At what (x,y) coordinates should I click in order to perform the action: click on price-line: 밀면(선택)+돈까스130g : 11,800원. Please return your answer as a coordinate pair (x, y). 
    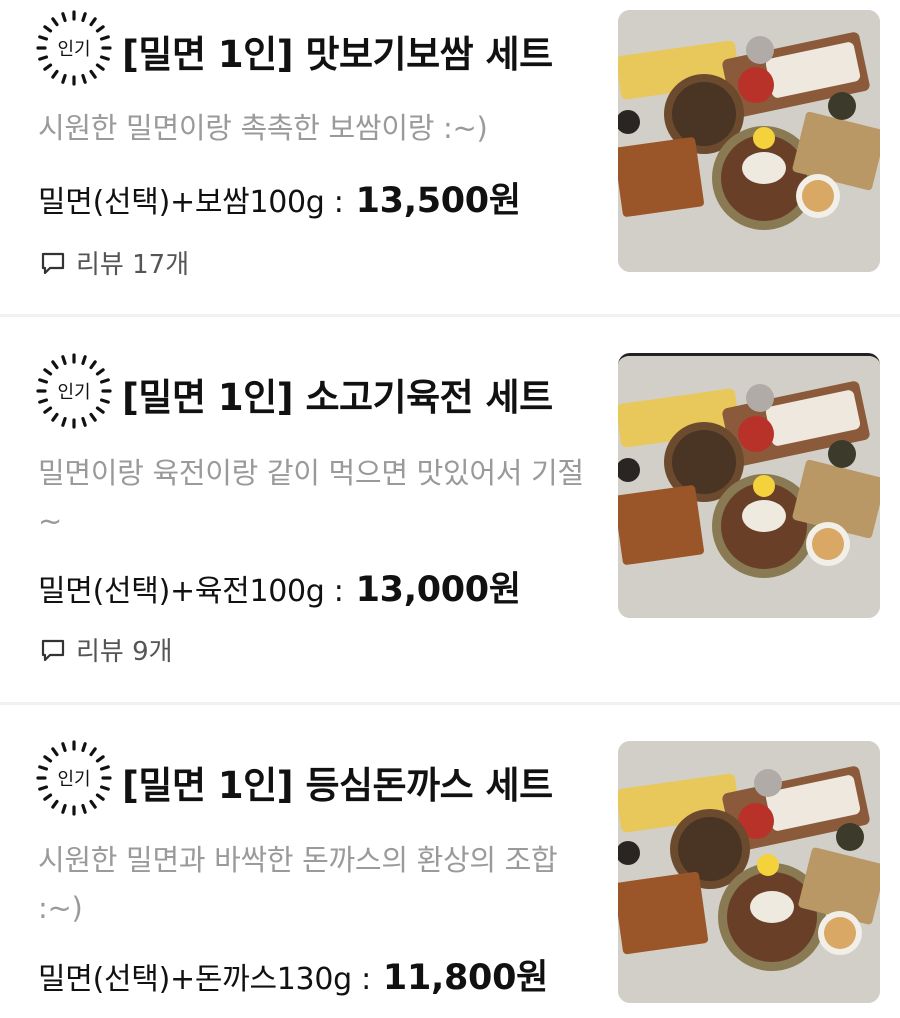
    Looking at the image, I should click on (293, 974).